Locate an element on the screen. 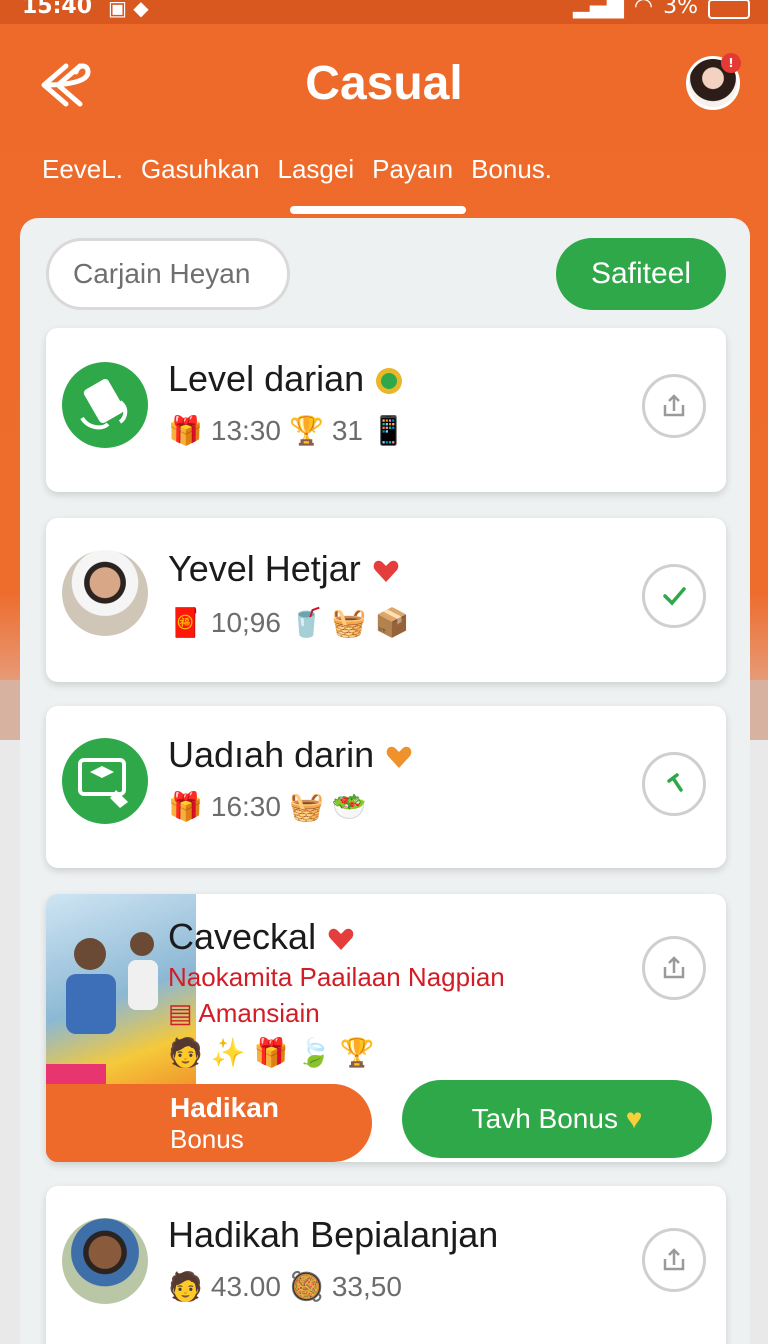 This screenshot has height=1344, width=768. item-stat-2: 31 is located at coordinates (347, 430).